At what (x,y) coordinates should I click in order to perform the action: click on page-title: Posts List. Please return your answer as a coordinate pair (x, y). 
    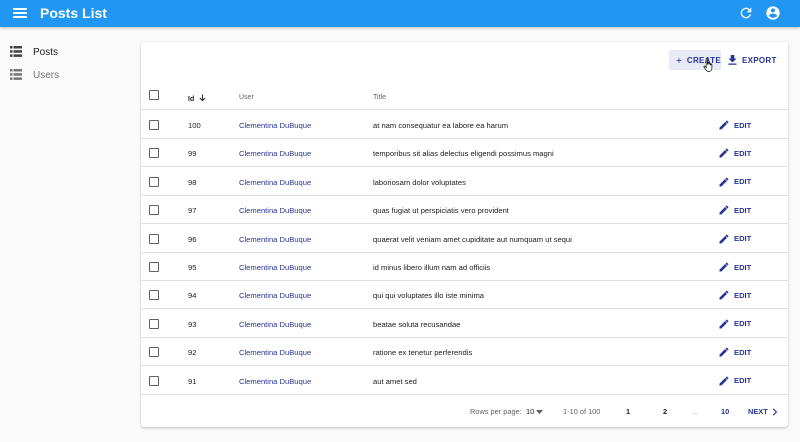
    Looking at the image, I should click on (73, 13).